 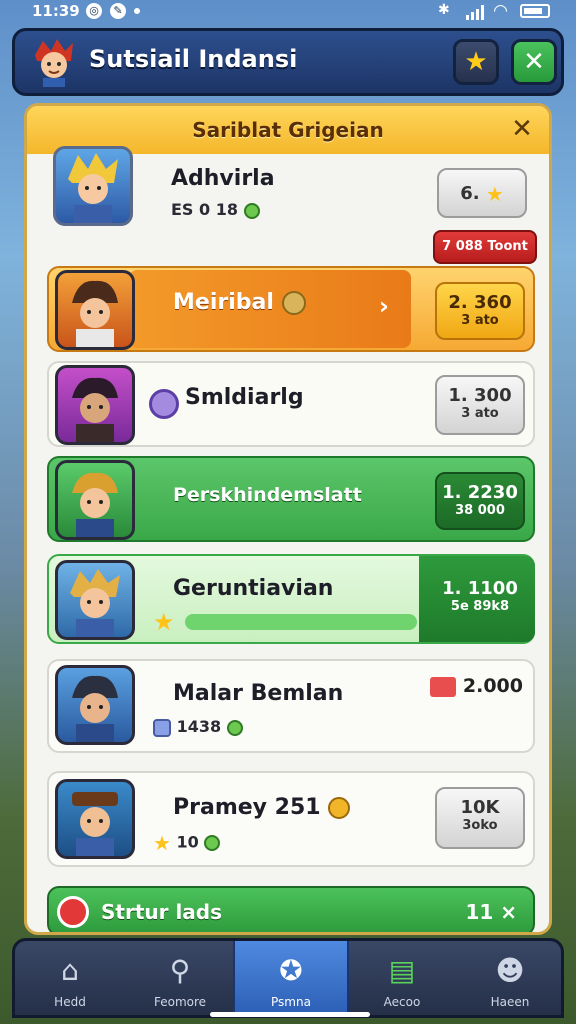 I want to click on dot-icon, so click(x=137, y=11).